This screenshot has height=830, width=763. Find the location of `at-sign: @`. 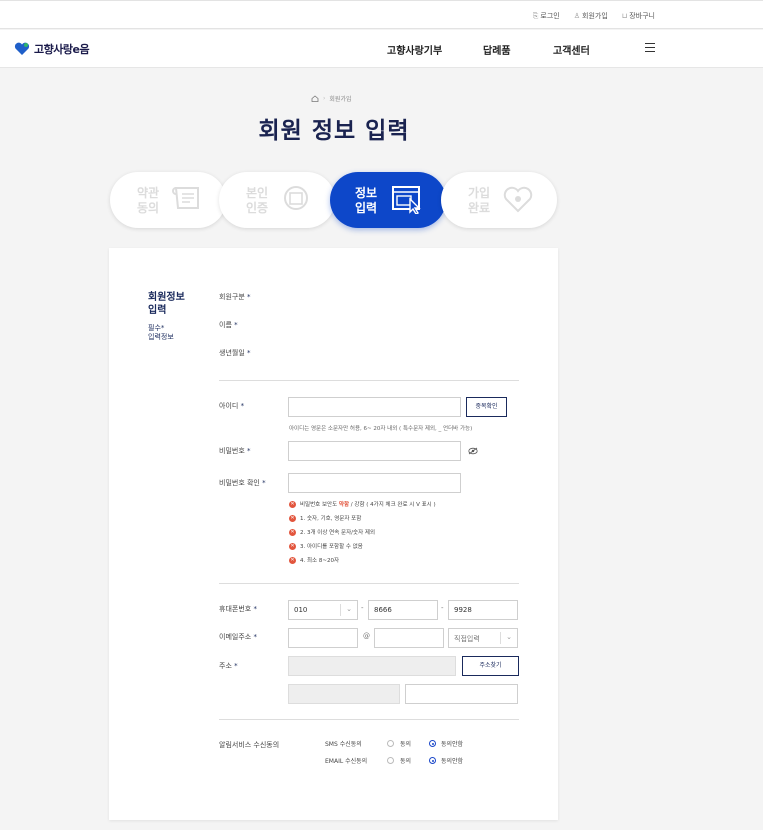

at-sign: @ is located at coordinates (366, 636).